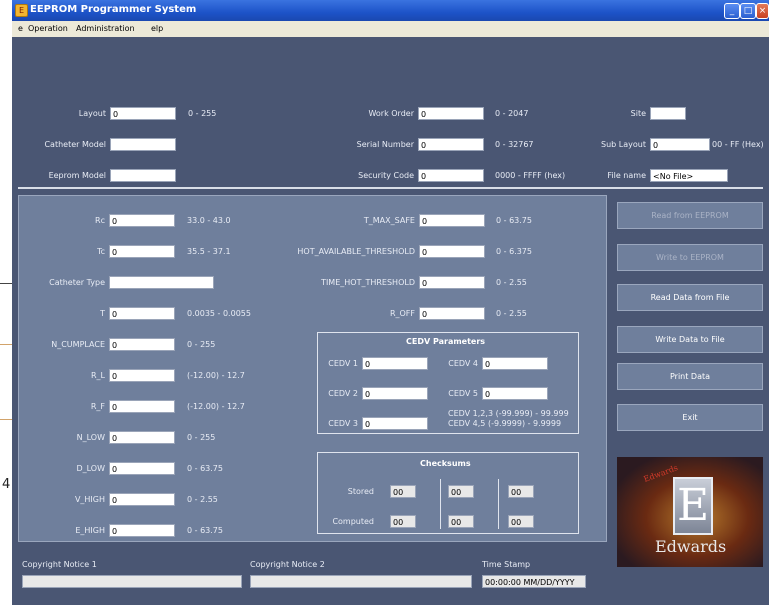 This screenshot has height=605, width=769. I want to click on cedv3-field: 0, so click(395, 423).